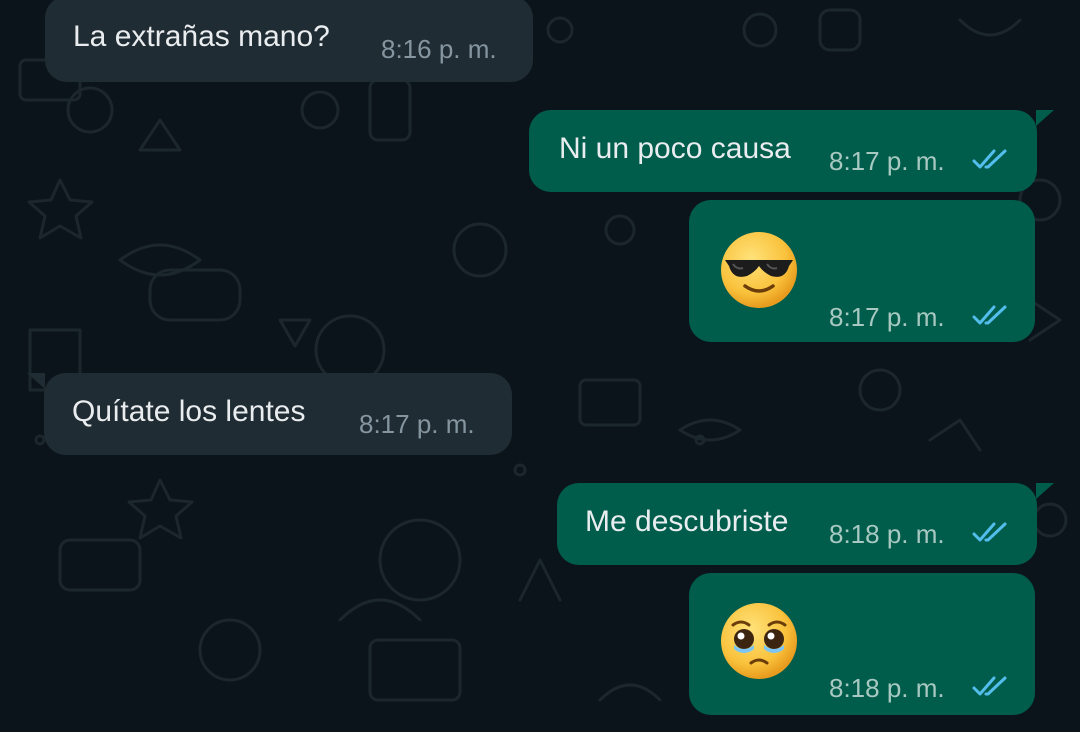 The width and height of the screenshot is (1080, 732). Describe the element at coordinates (201, 36) in the screenshot. I see `message-text: La extrañas mano?` at that location.